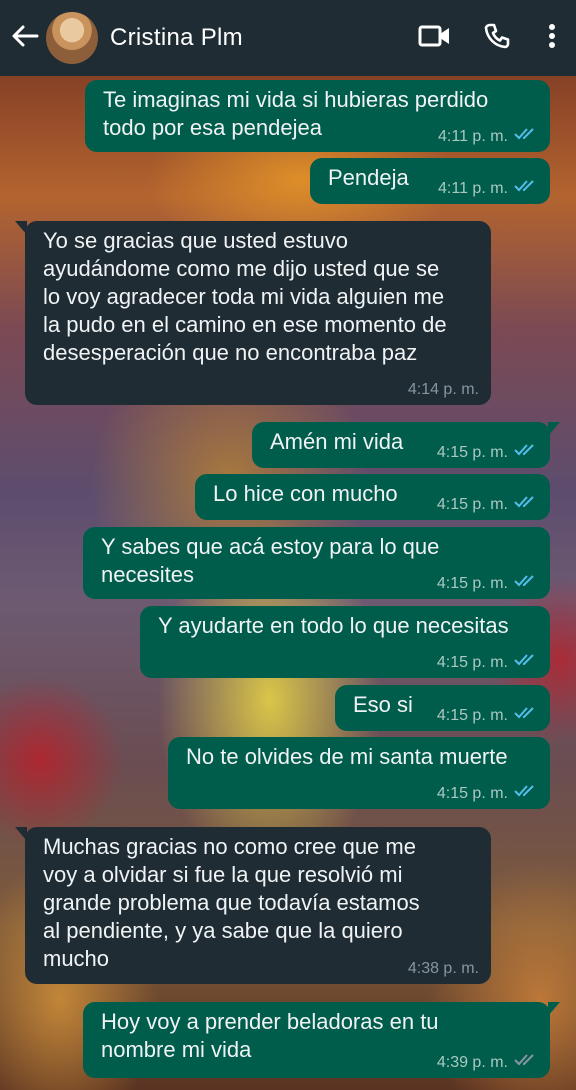  I want to click on video-call-icon, so click(435, 38).